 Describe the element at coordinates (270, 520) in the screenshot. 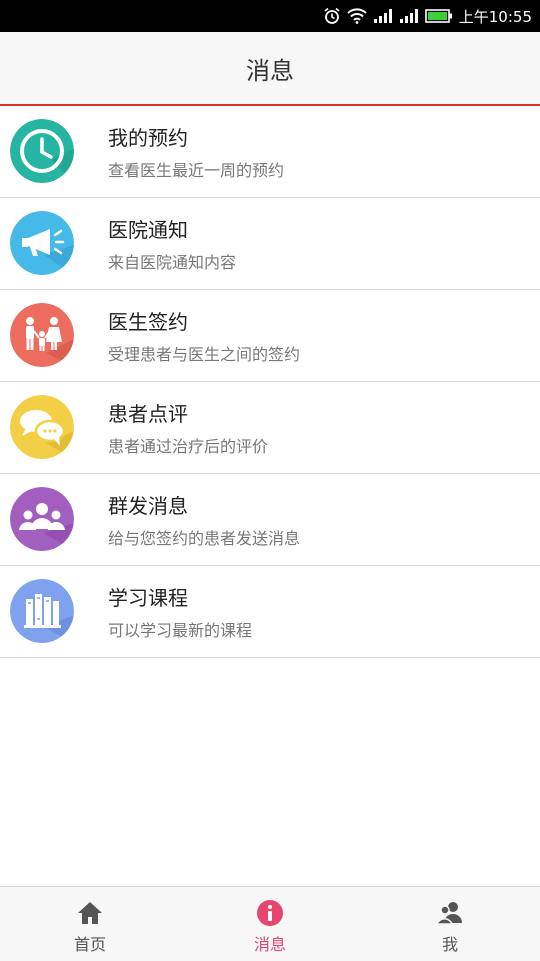

I see `list-item-group-message: 群发消息 给与您签约的患者发送消息` at that location.